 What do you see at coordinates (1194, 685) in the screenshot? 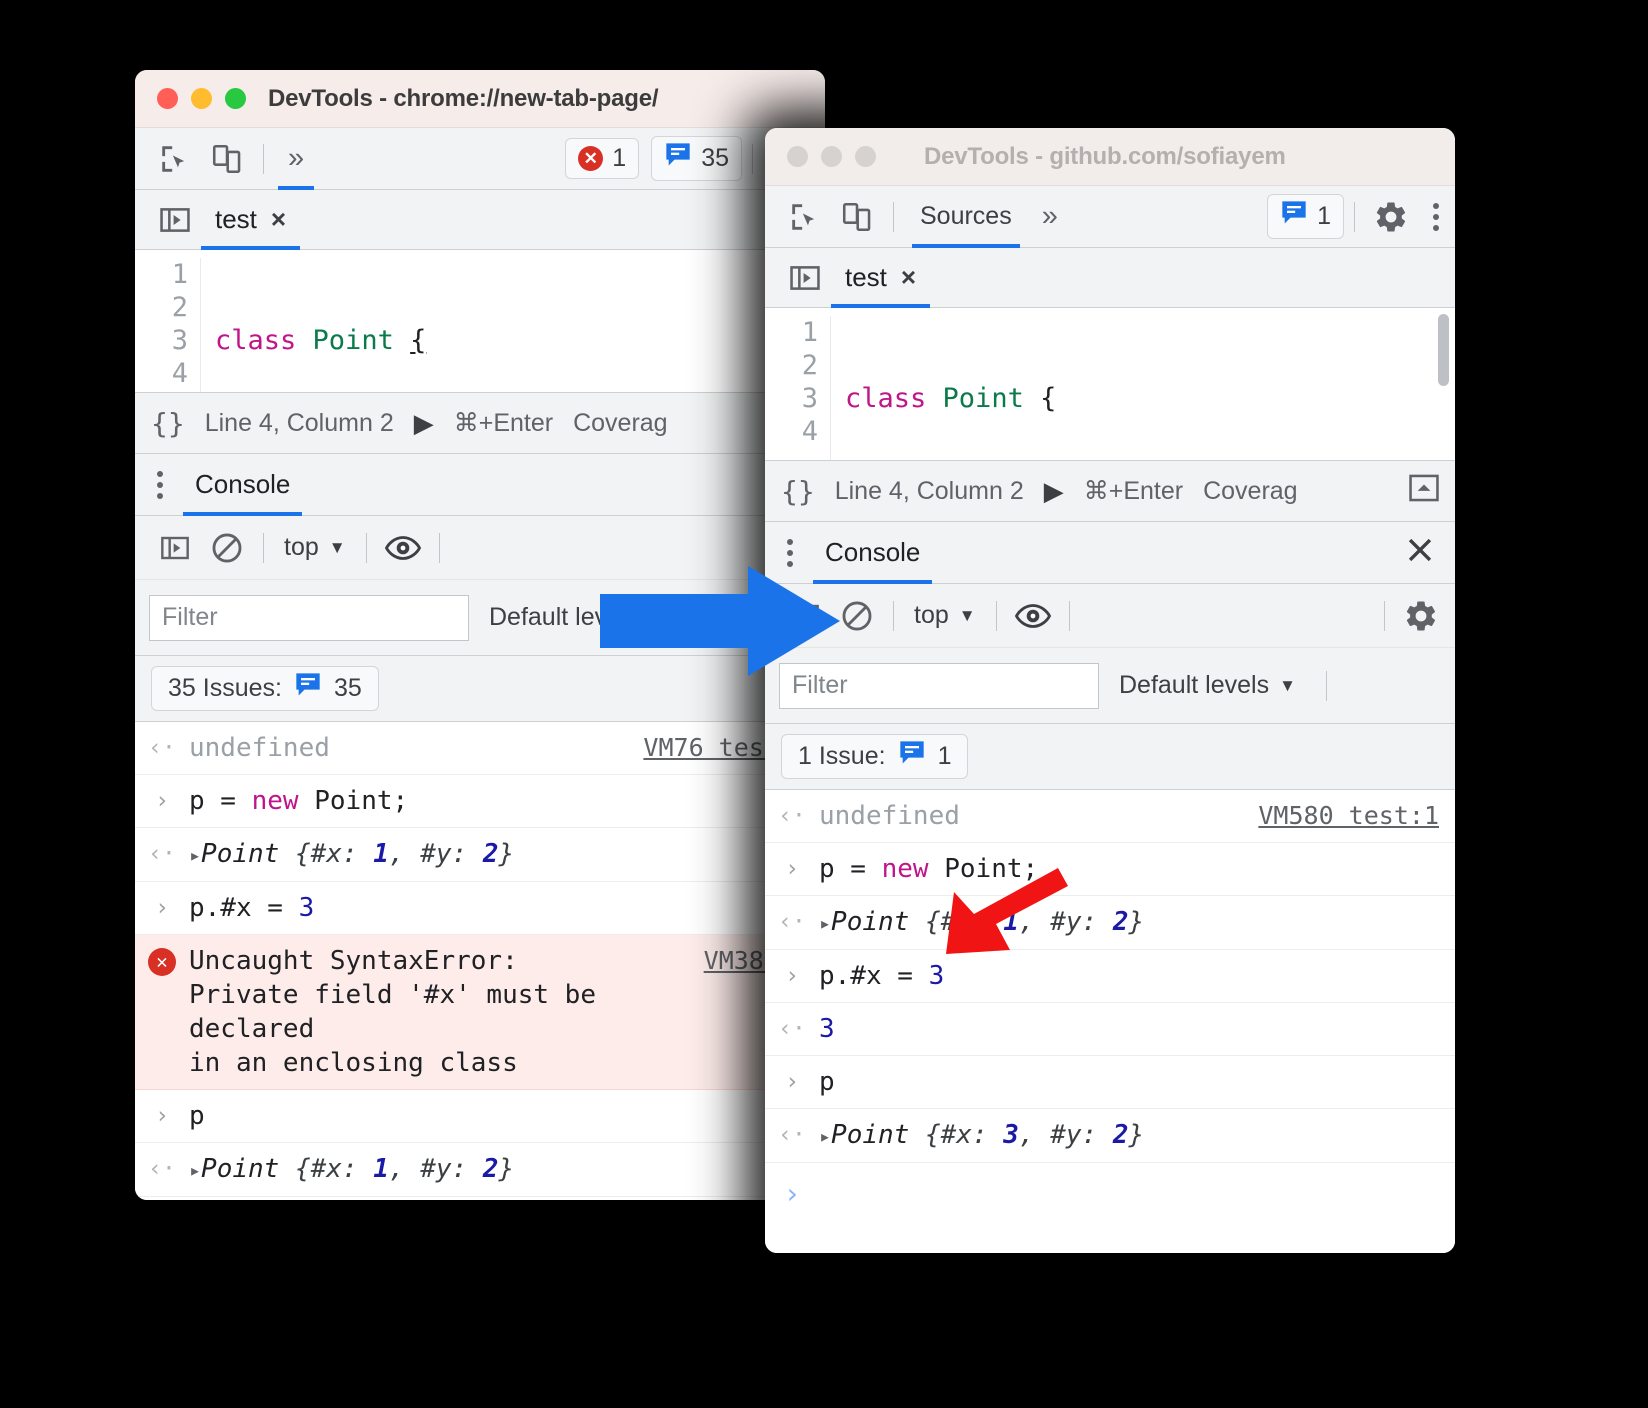
I see `log-levels-label: Default levels` at bounding box center [1194, 685].